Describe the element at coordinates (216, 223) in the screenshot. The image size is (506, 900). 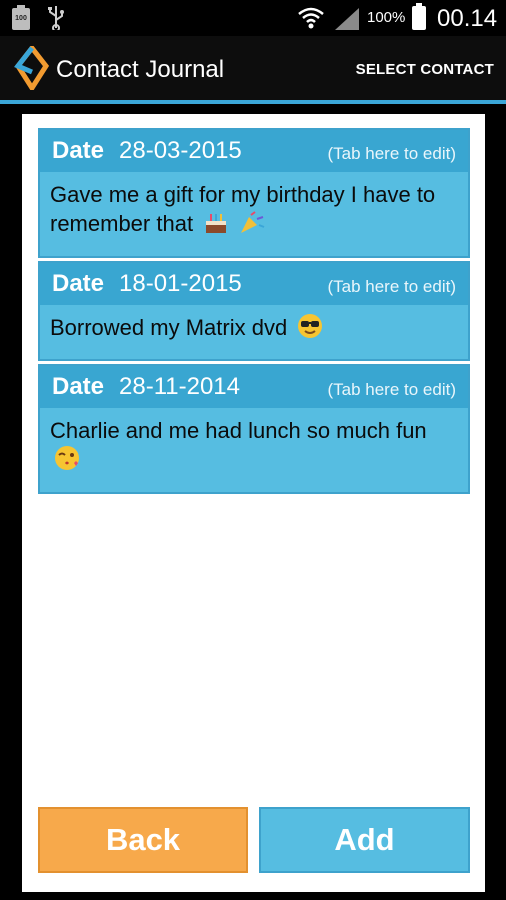
I see `cake-emoji` at that location.